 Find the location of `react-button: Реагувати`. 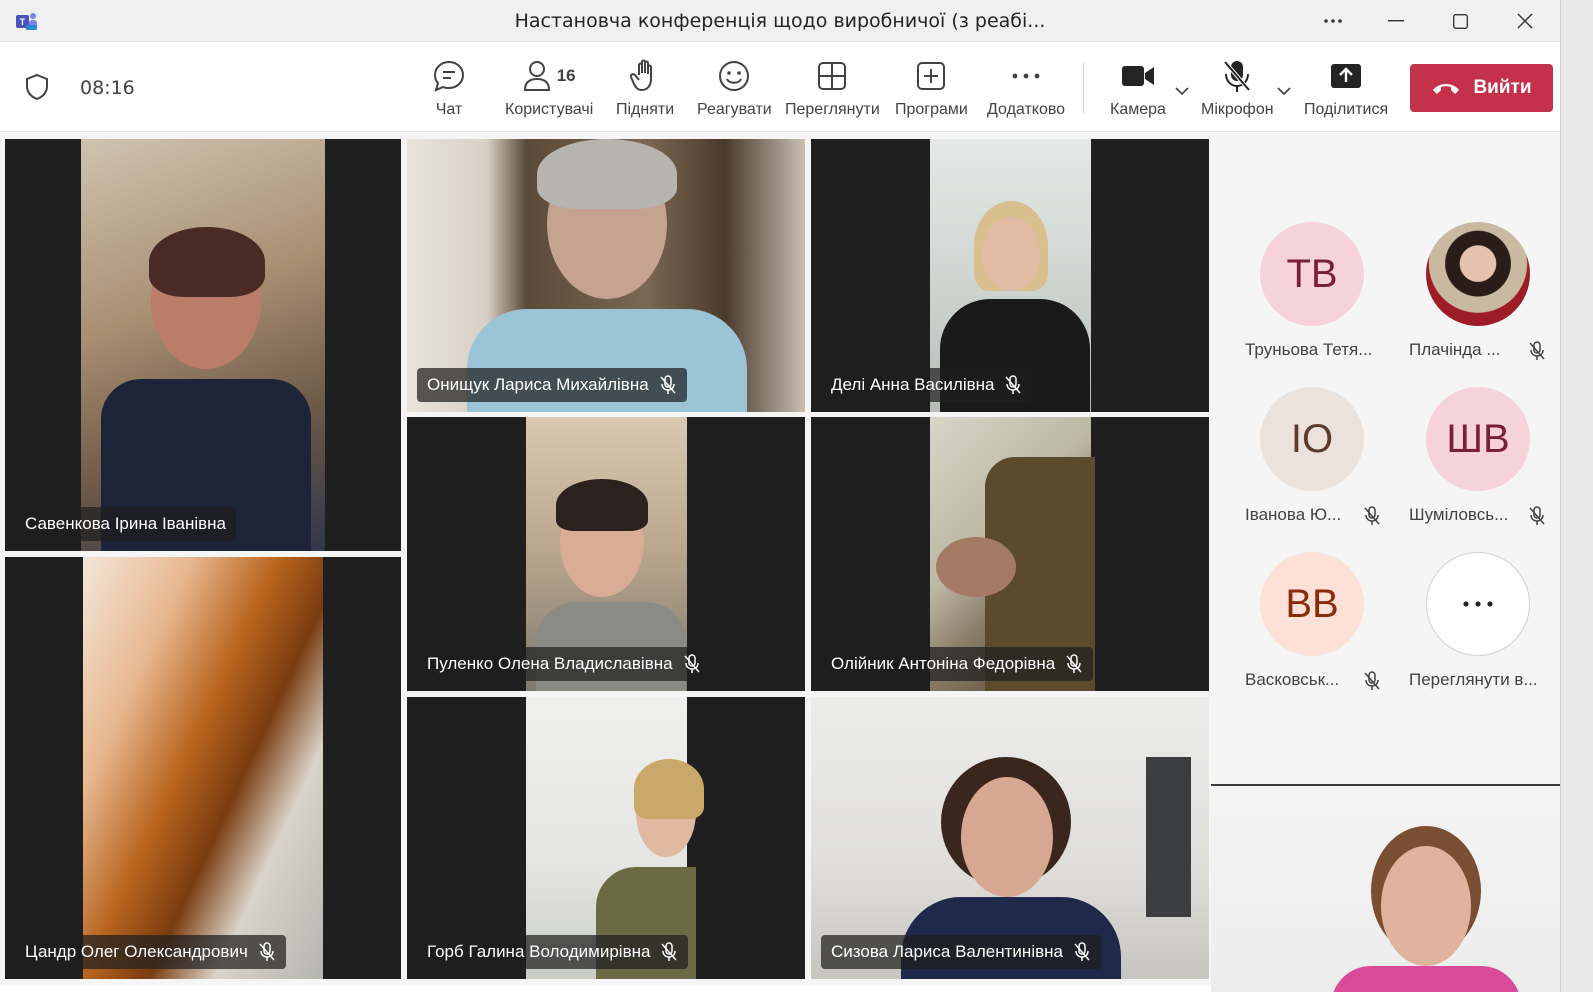

react-button: Реагувати is located at coordinates (734, 88).